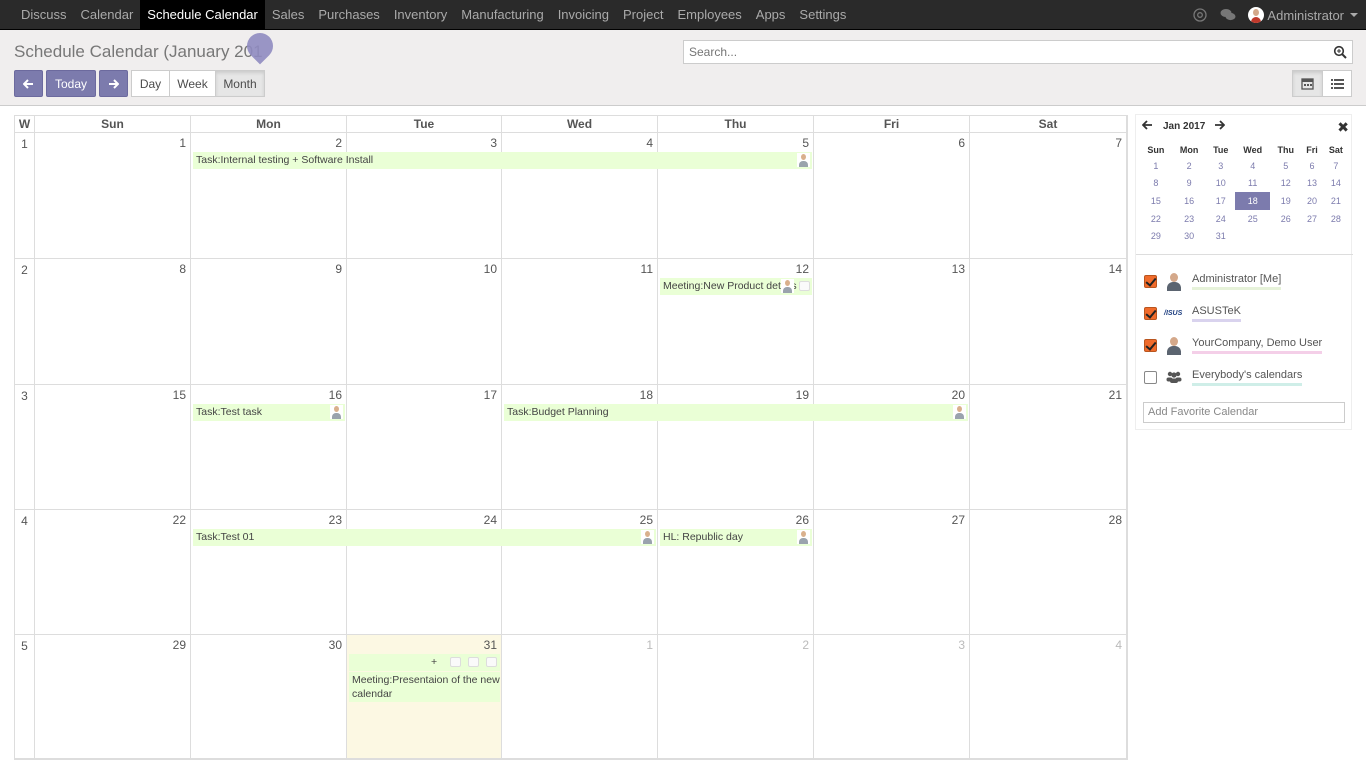 This screenshot has width=1366, height=768. I want to click on mini-prev-month-button, so click(1147, 126).